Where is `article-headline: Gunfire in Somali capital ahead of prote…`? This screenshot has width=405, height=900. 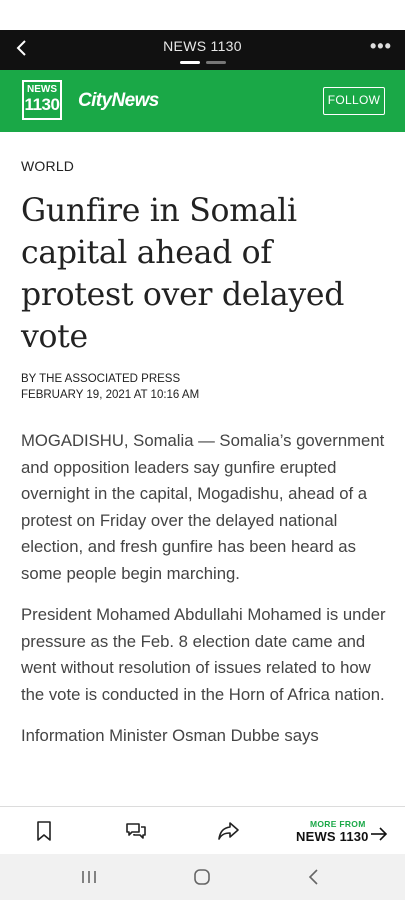
article-headline: Gunfire in Somali capital ahead of prote… is located at coordinates (183, 274).